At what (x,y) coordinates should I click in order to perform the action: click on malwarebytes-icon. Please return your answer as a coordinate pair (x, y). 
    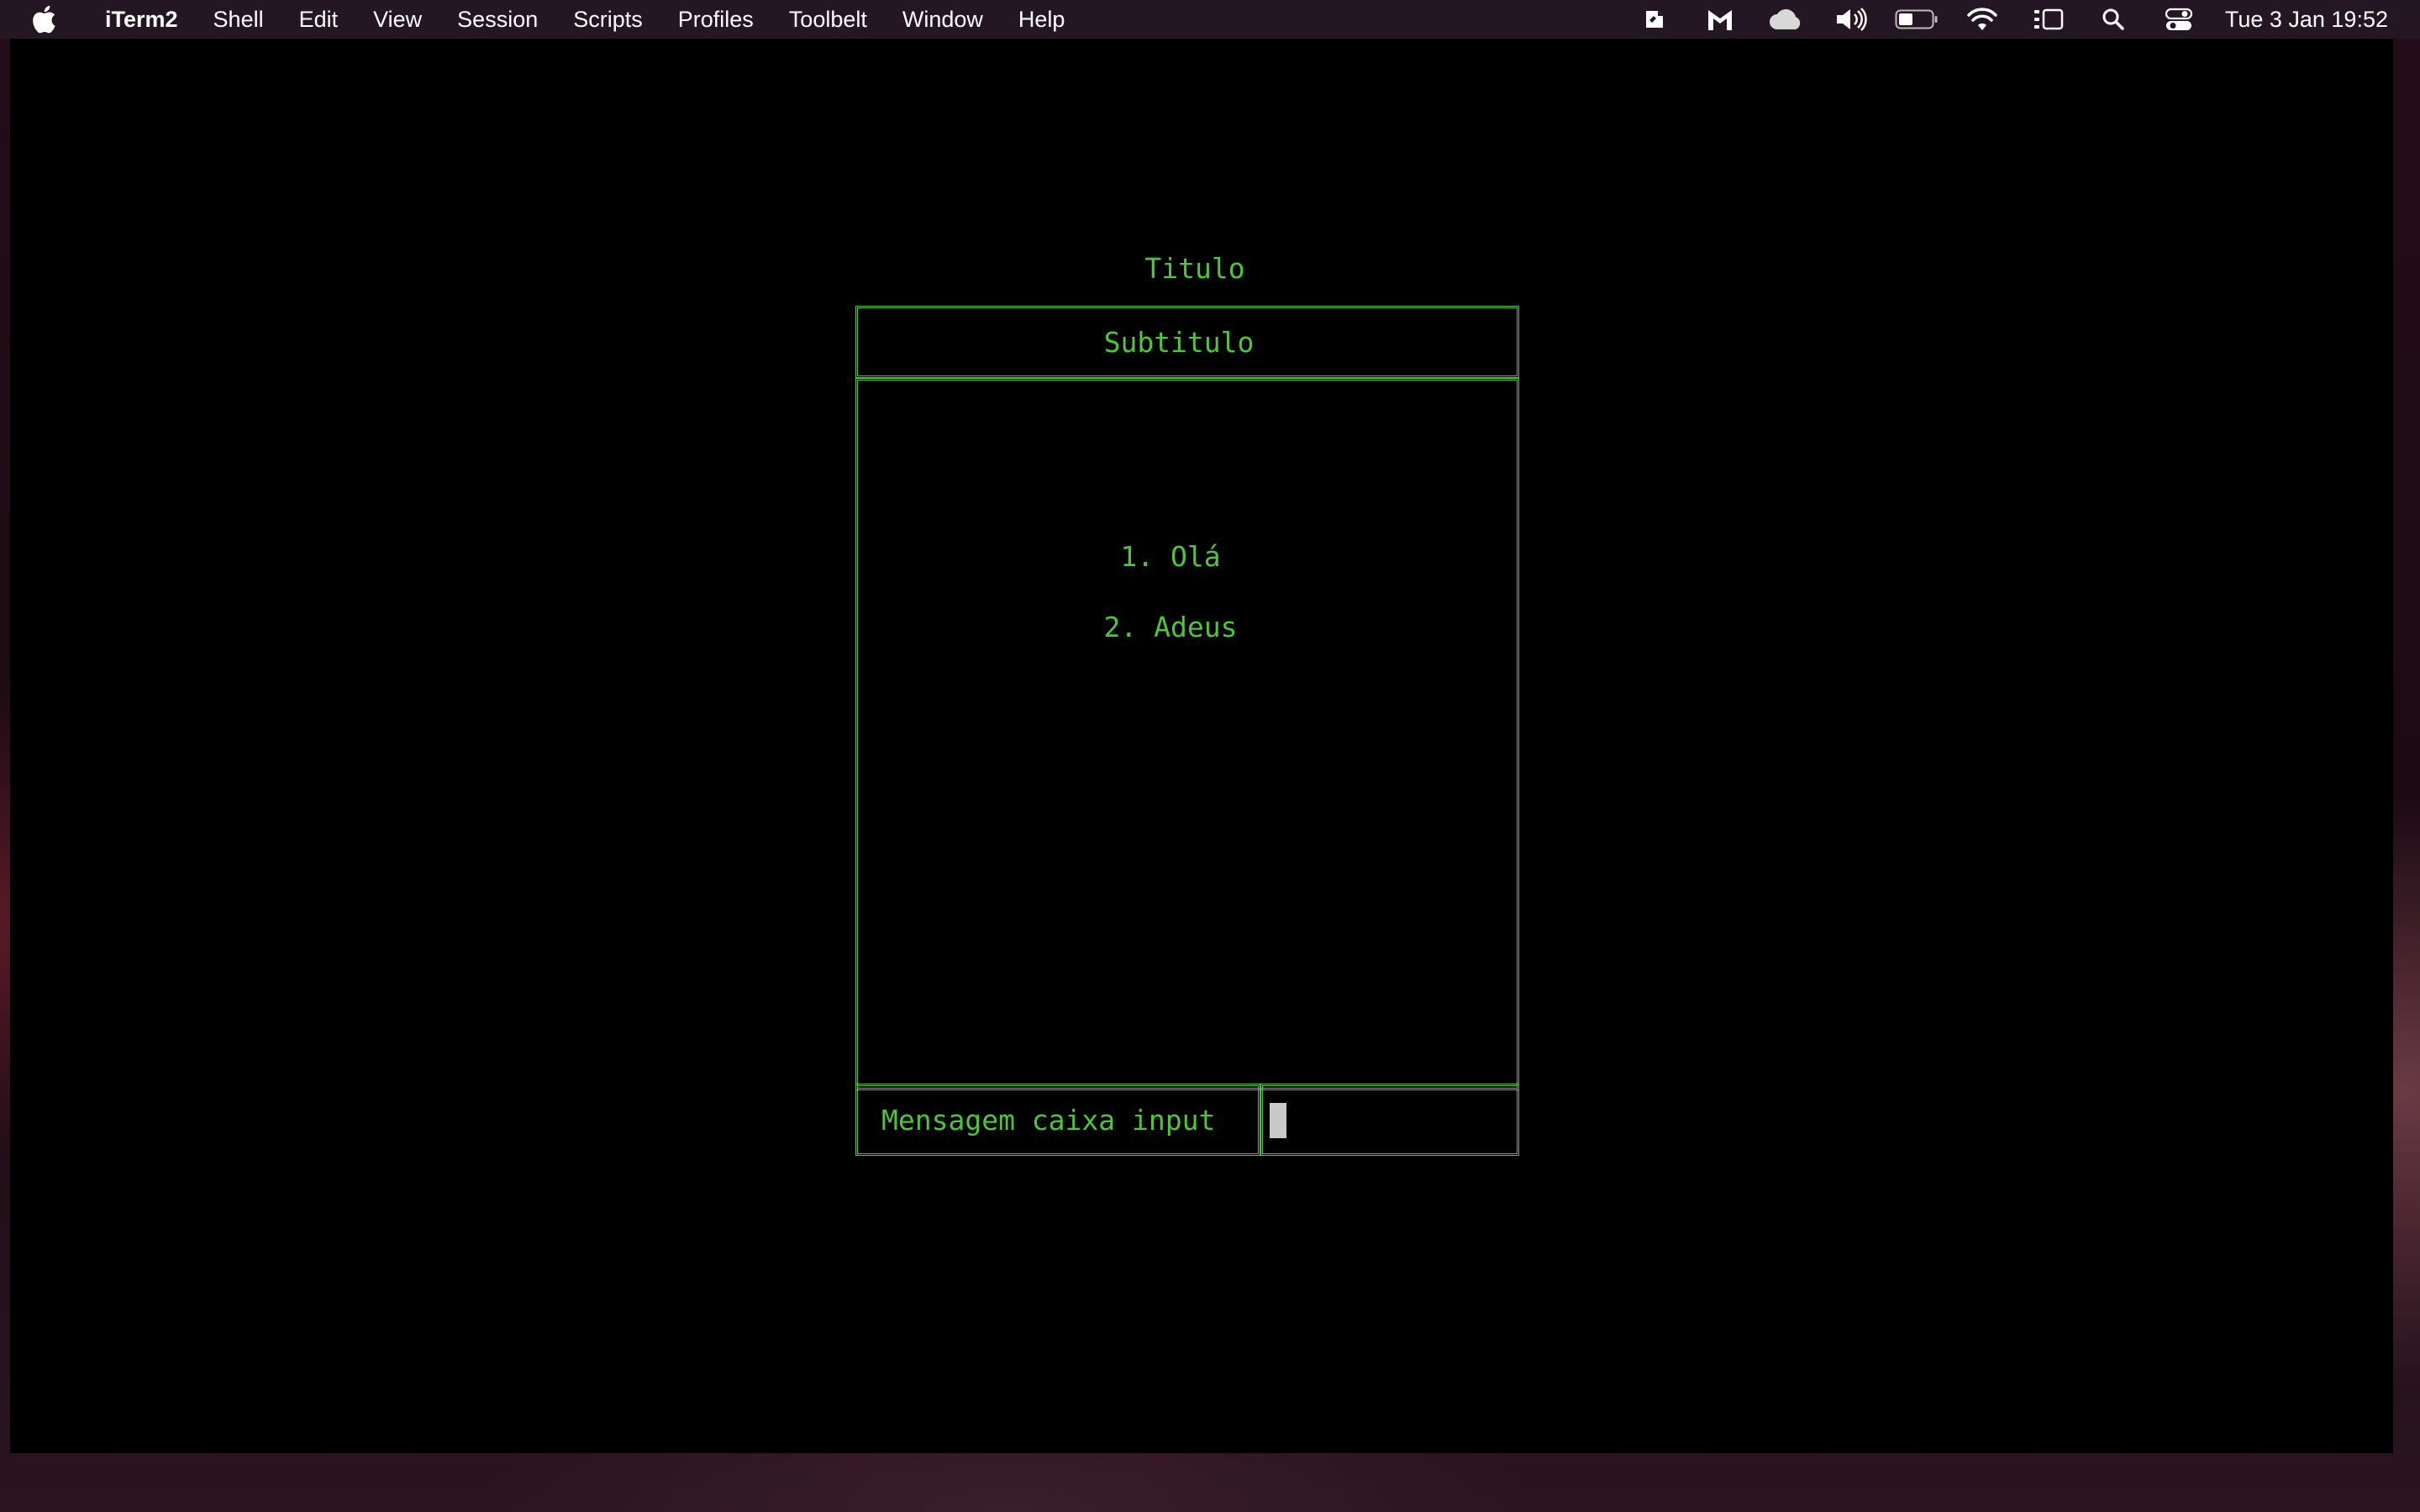
    Looking at the image, I should click on (1720, 19).